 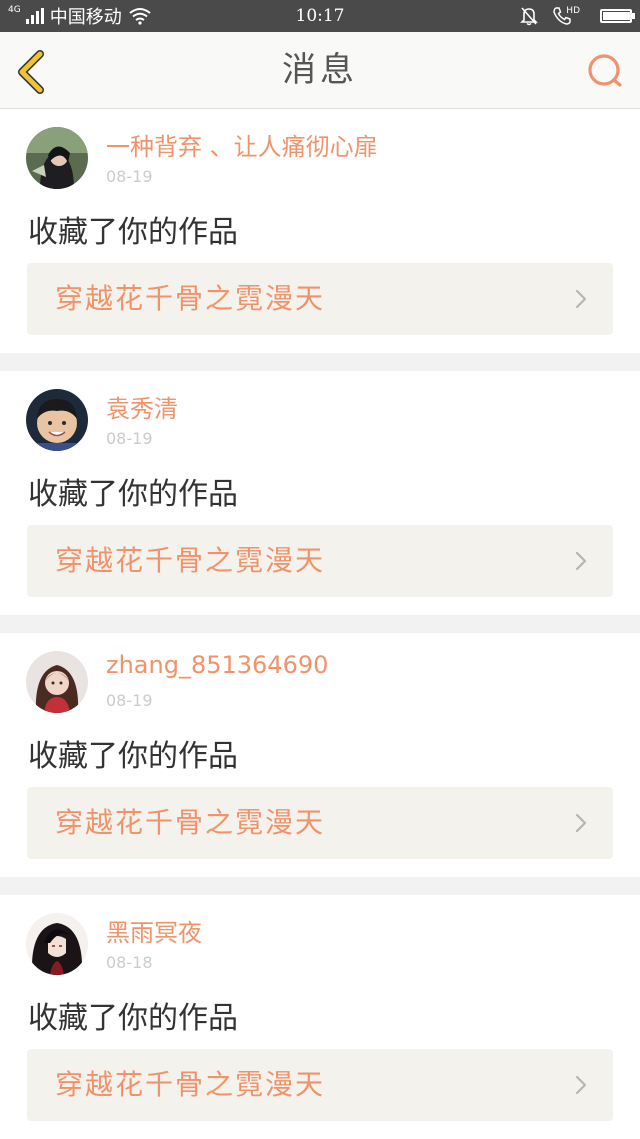 What do you see at coordinates (573, 11) in the screenshot?
I see `hd-label: HD` at bounding box center [573, 11].